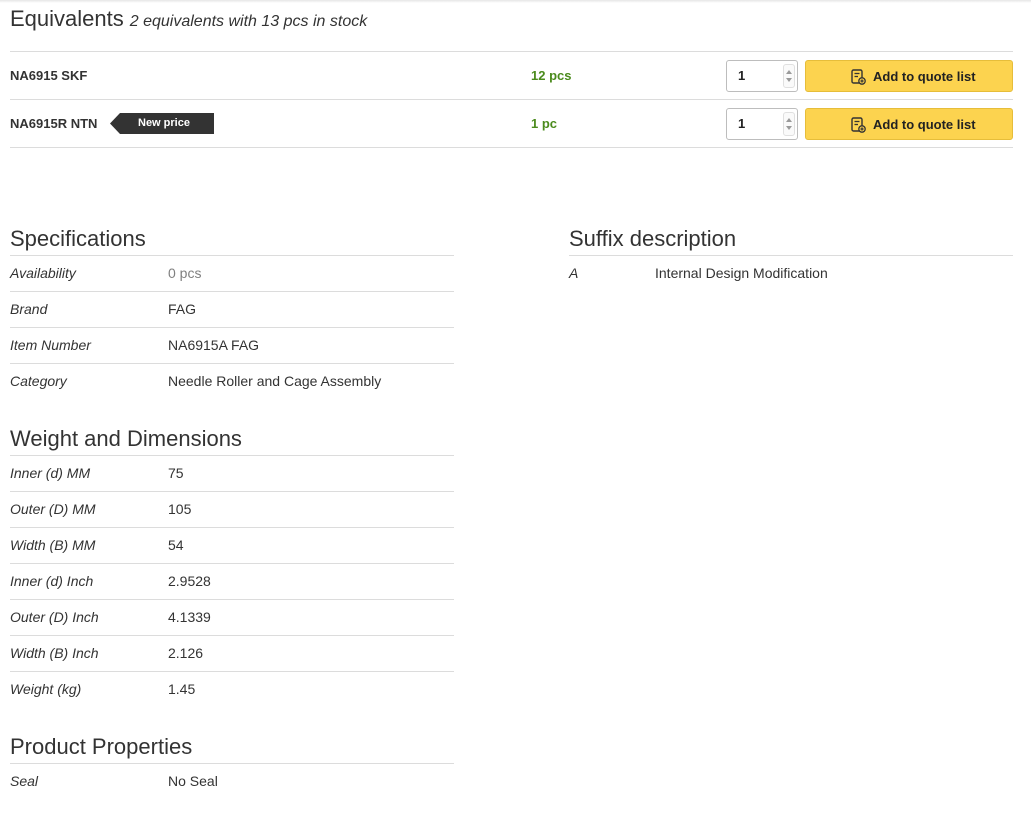 The height and width of the screenshot is (814, 1031). Describe the element at coordinates (180, 509) in the screenshot. I see `spec-value: 105` at that location.